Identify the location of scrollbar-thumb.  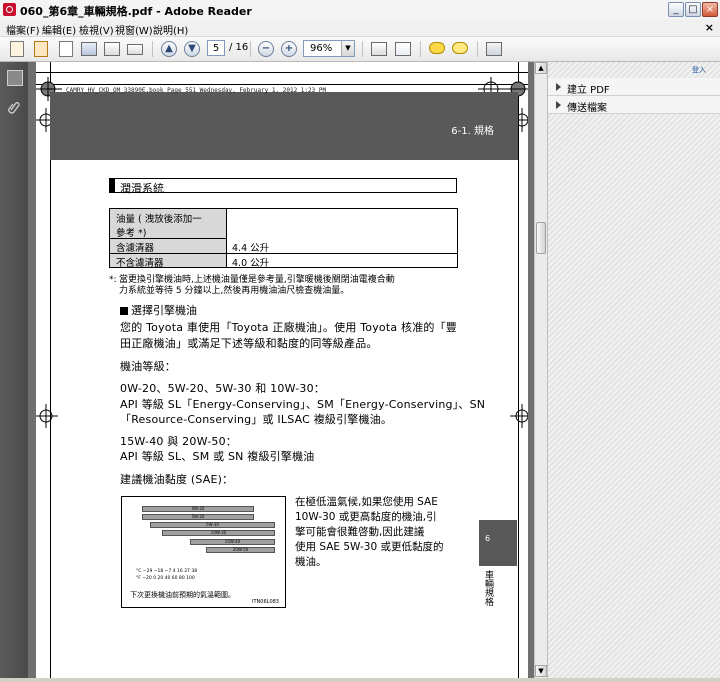
(541, 238).